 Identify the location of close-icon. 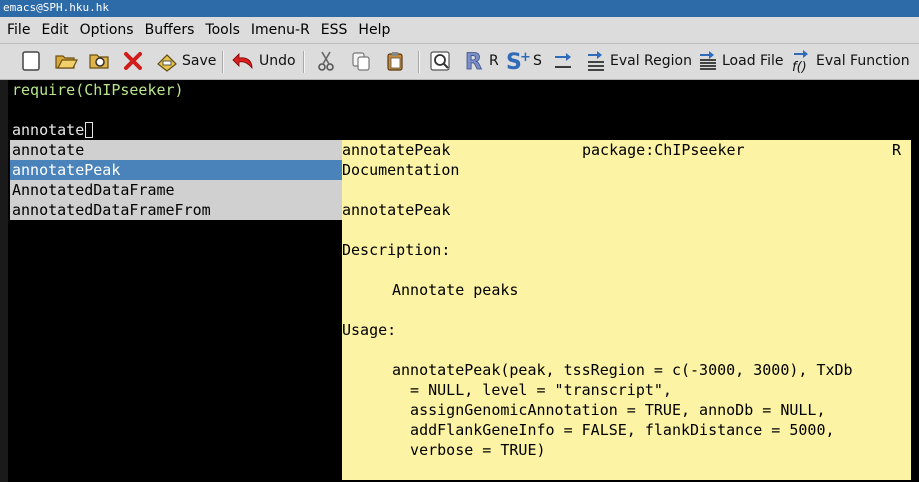
(133, 61).